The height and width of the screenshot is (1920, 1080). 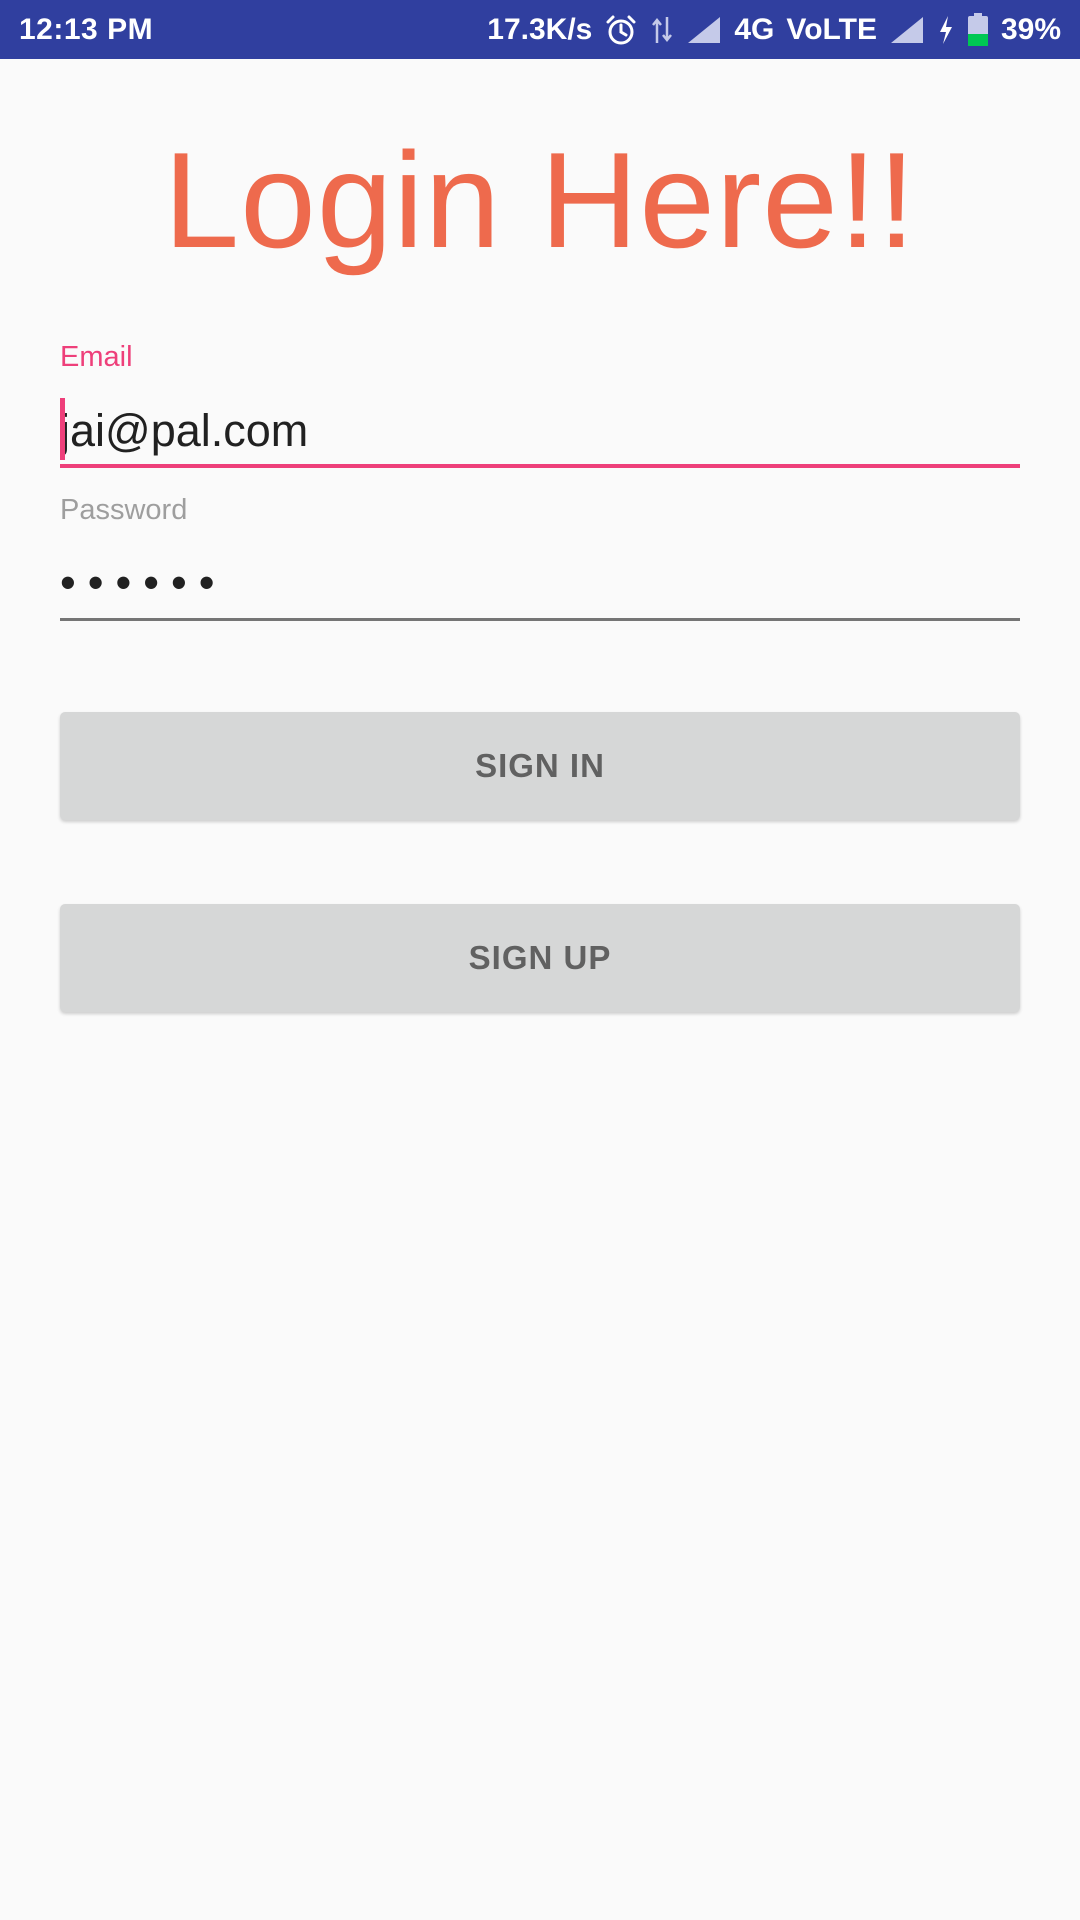 I want to click on status-bar: 12:13 PM 17.3K/s 4G VoLTE 39%, so click(x=540, y=29).